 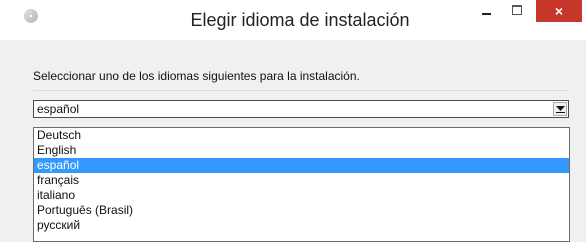 I want to click on language-option: español, so click(x=301, y=165).